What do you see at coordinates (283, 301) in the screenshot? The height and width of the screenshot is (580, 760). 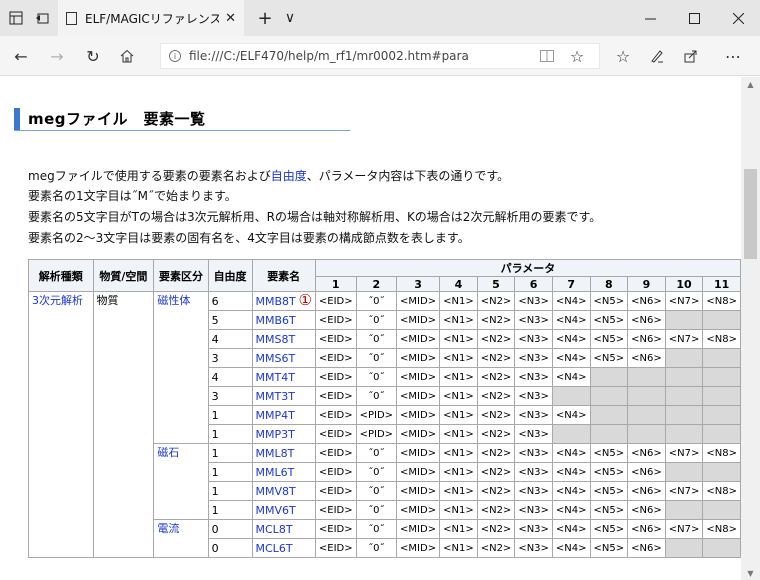 I see `element-name-link: MMB8T ①` at bounding box center [283, 301].